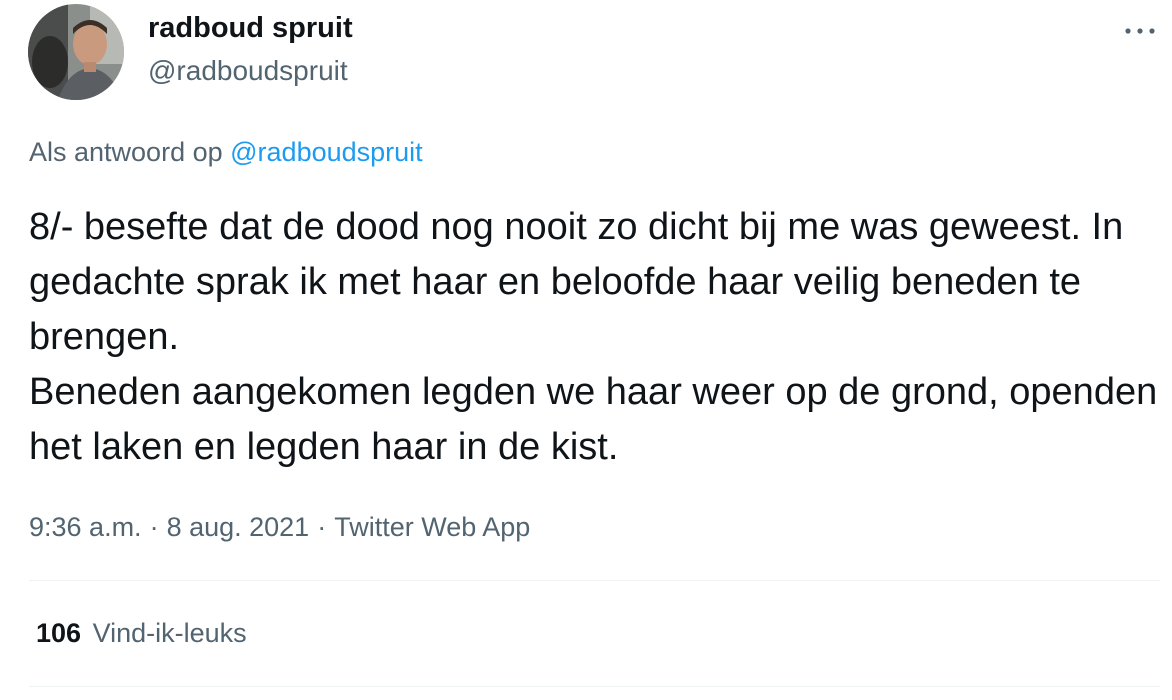 The height and width of the screenshot is (700, 1172). What do you see at coordinates (238, 527) in the screenshot?
I see `tweet-date: 8 aug. 2021` at bounding box center [238, 527].